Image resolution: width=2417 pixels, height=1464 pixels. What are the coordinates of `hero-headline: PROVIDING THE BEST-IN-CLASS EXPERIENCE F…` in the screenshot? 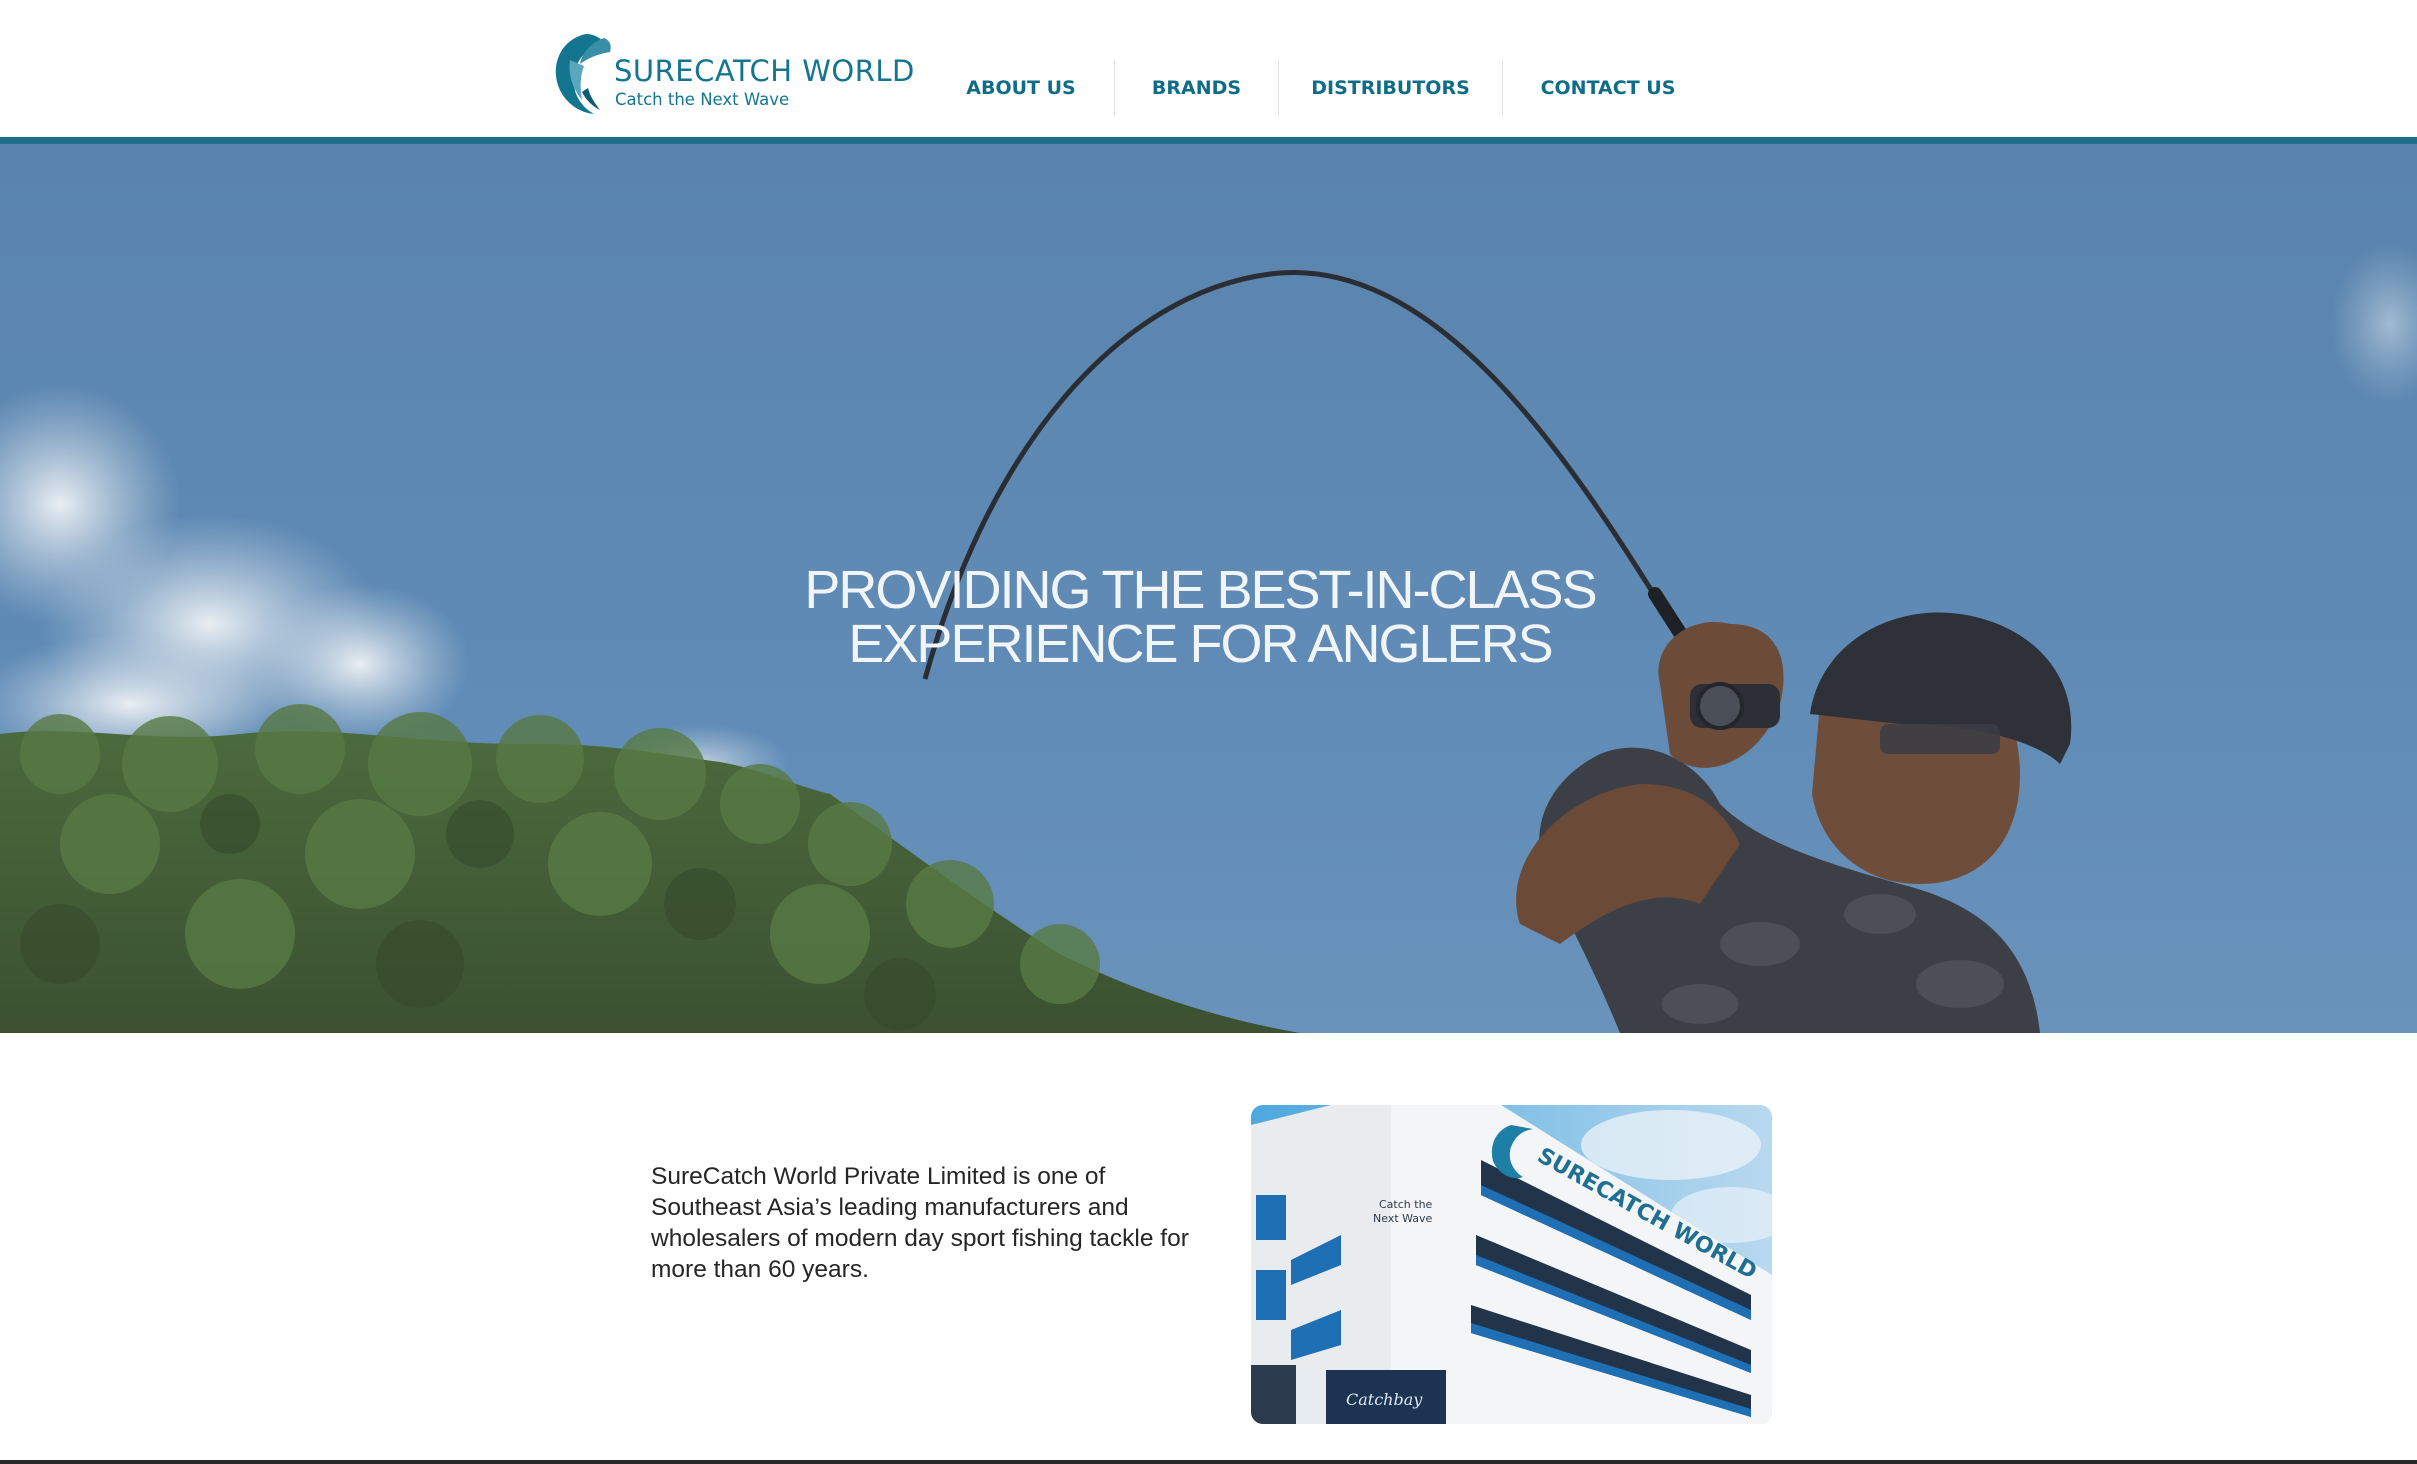 It's located at (1200, 617).